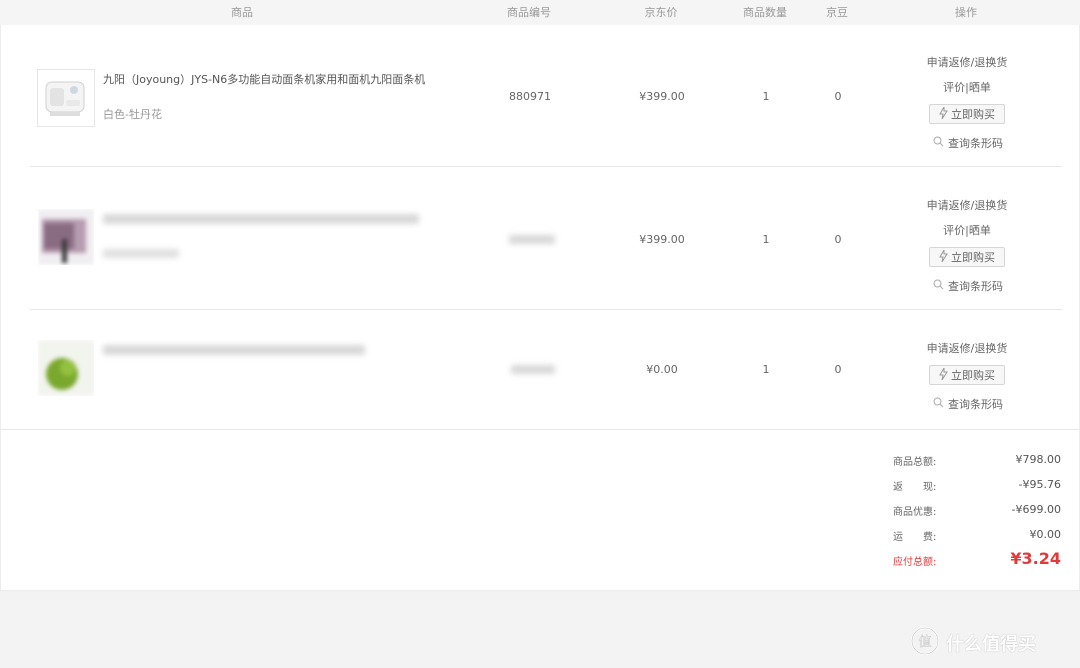  I want to click on header-jingdou: 京豆, so click(837, 12).